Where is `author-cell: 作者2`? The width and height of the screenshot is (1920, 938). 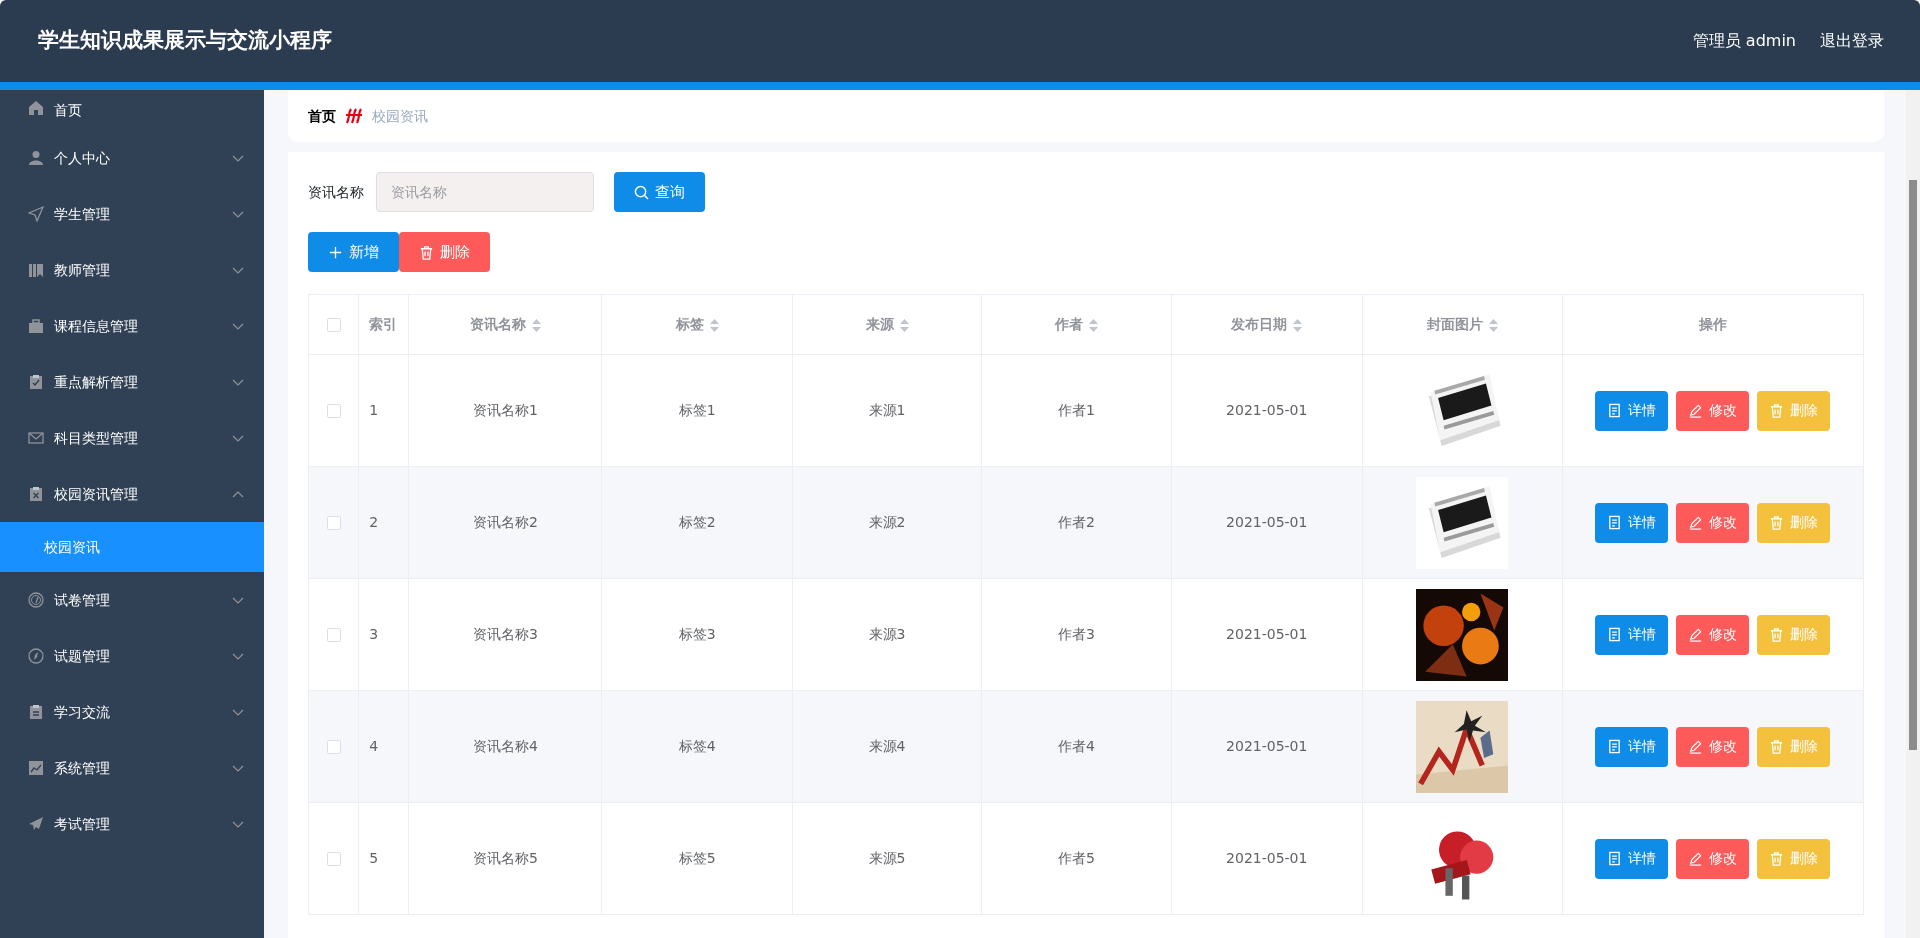
author-cell: 作者2 is located at coordinates (1076, 522).